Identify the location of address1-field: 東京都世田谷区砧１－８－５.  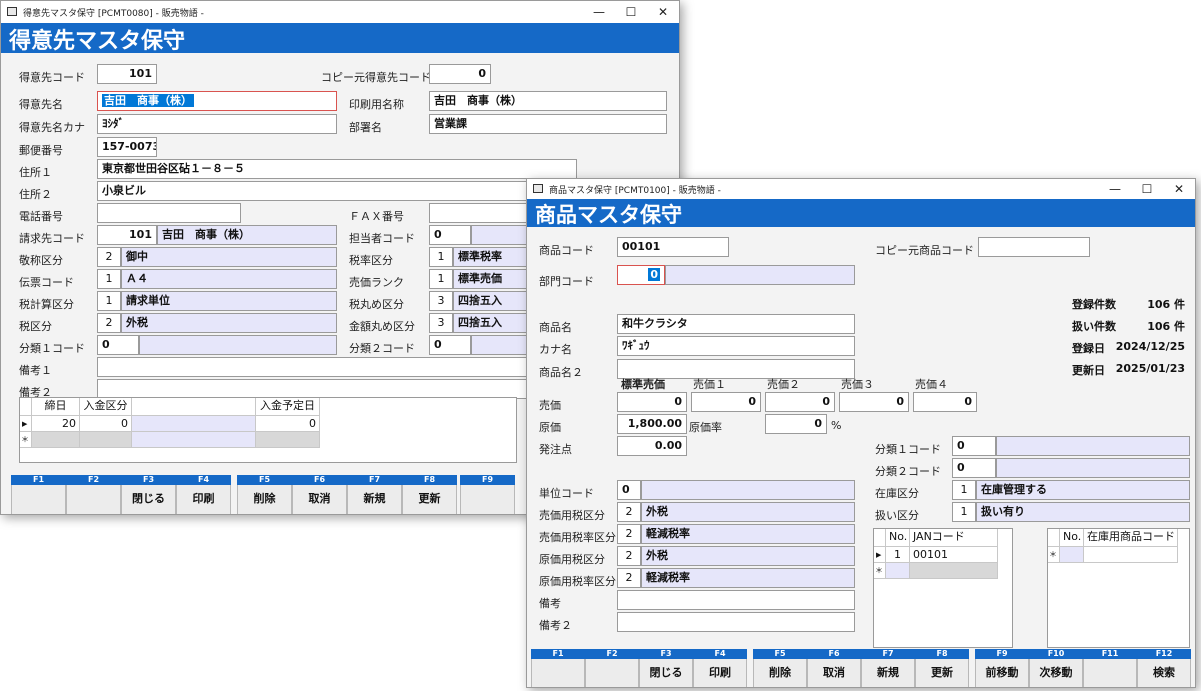
(337, 169).